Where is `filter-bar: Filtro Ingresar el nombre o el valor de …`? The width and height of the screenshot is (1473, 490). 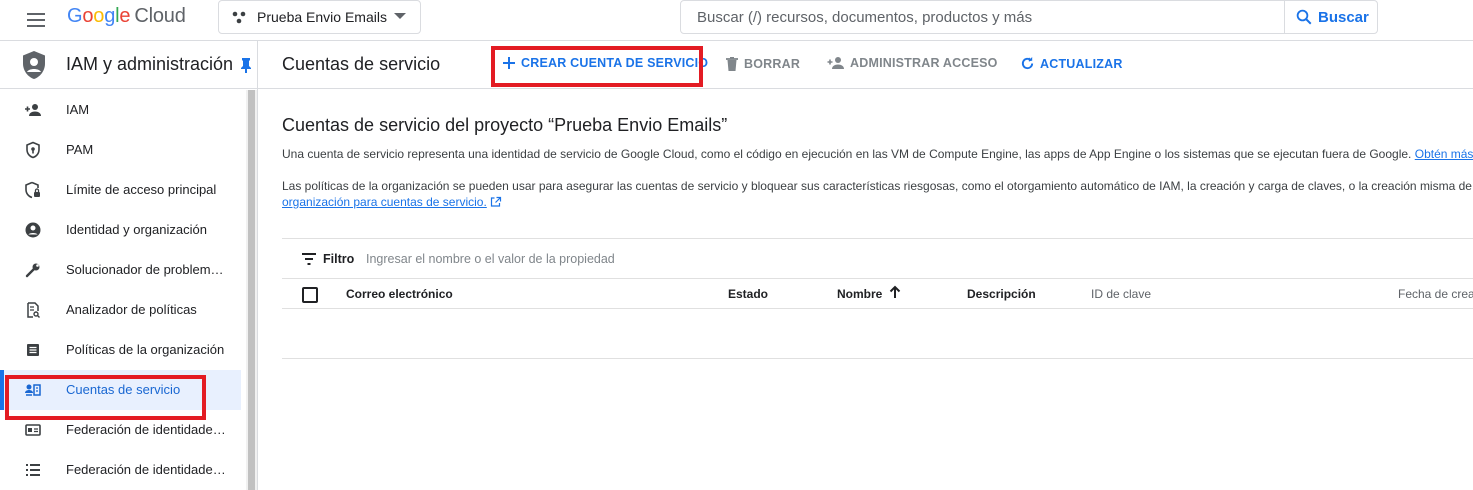 filter-bar: Filtro Ingresar el nombre o el valor de … is located at coordinates (877, 258).